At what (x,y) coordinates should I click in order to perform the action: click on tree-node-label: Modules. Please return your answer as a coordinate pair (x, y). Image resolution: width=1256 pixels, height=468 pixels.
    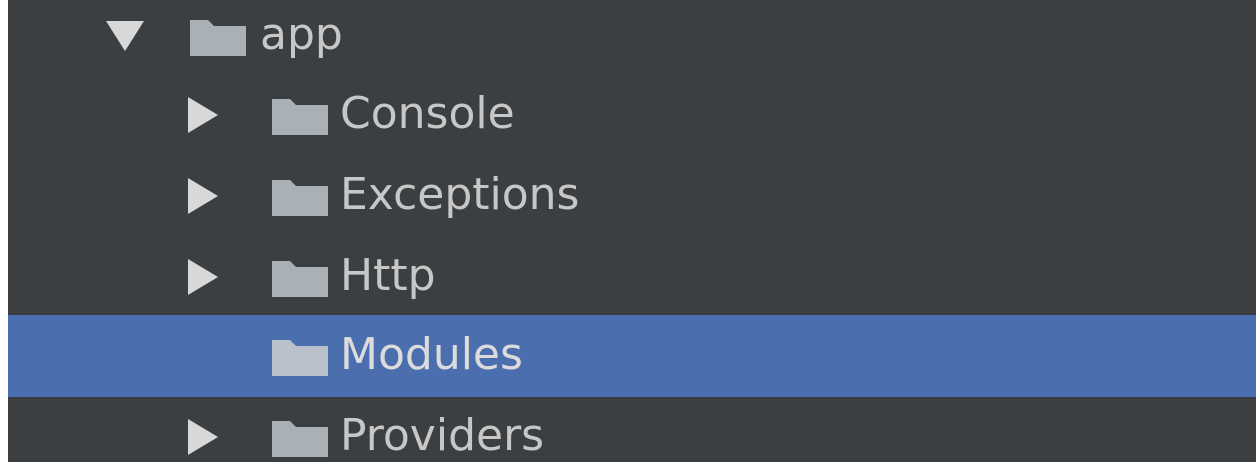
    Looking at the image, I should click on (431, 355).